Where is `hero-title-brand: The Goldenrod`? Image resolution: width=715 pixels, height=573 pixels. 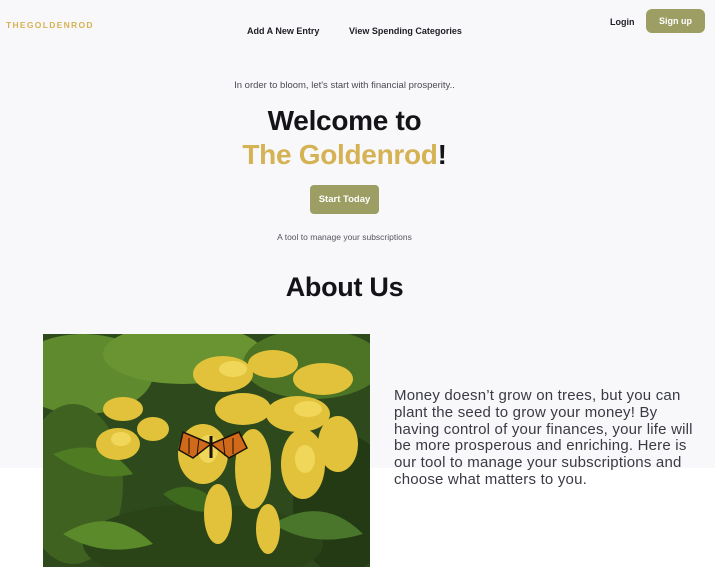
hero-title-brand: The Goldenrod is located at coordinates (340, 154).